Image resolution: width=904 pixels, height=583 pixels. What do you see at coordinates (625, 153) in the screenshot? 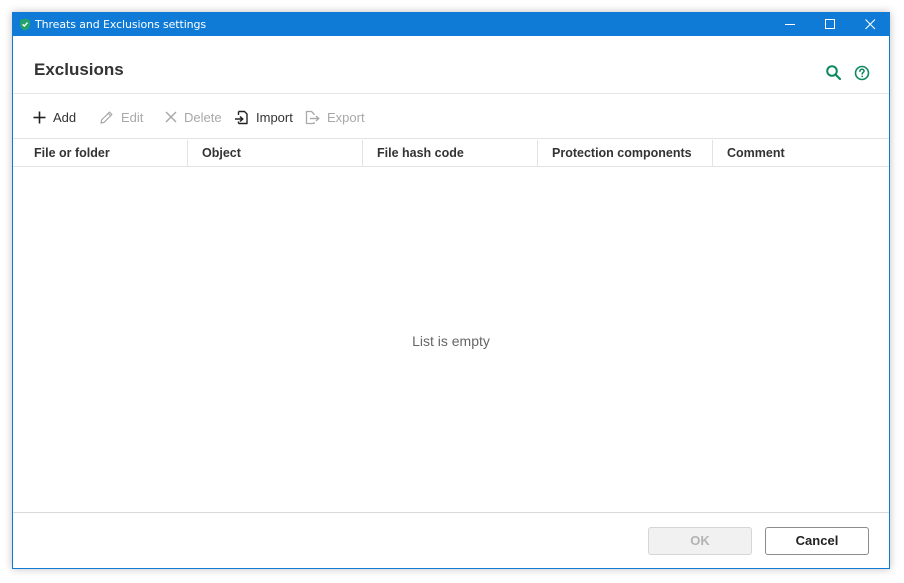
I see `column-header-protection-components: Protection components` at bounding box center [625, 153].